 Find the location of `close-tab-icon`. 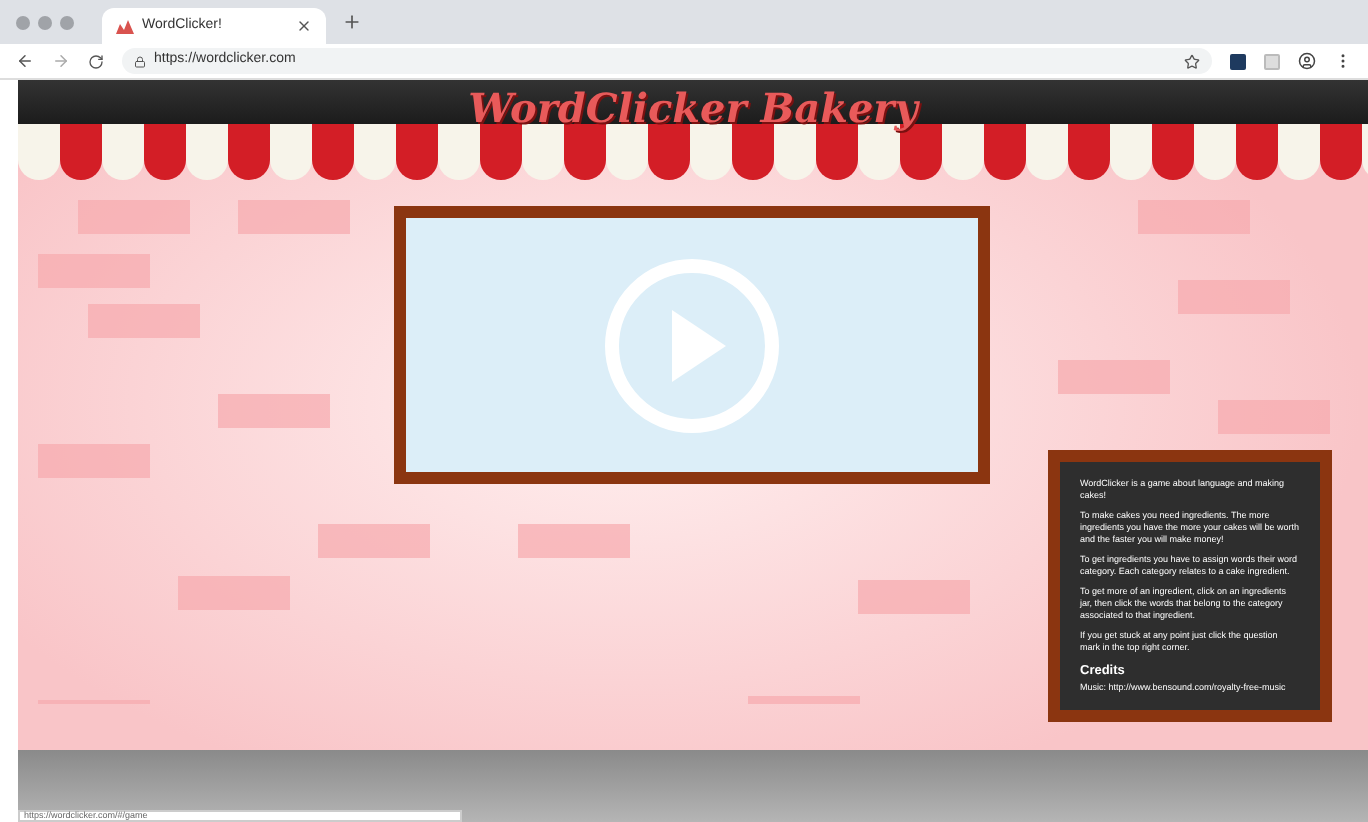

close-tab-icon is located at coordinates (304, 26).